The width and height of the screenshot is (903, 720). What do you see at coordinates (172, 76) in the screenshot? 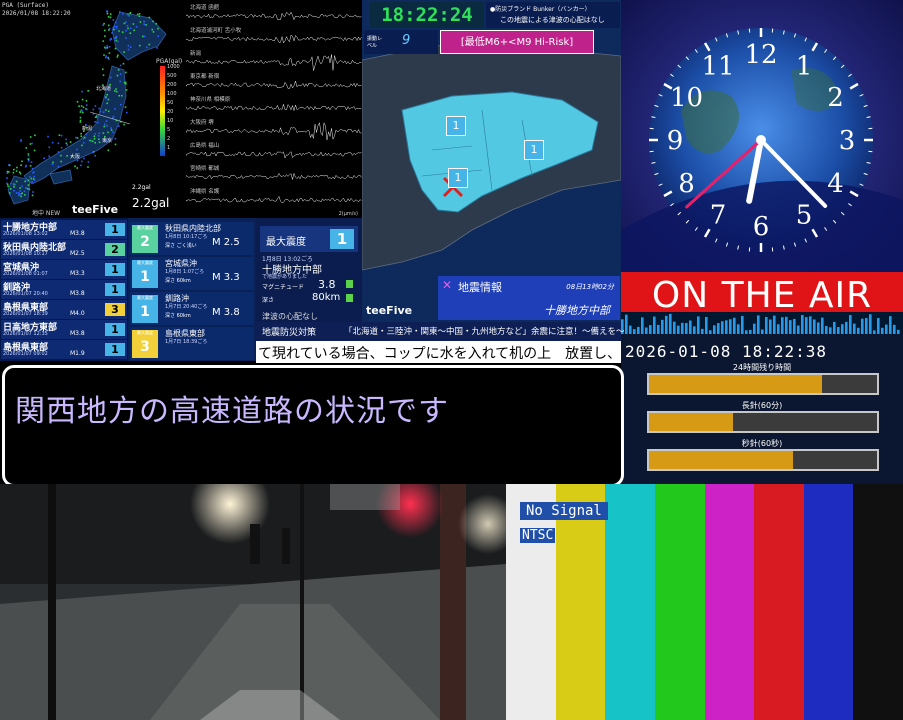
I see `pga-scale-tick: 500` at bounding box center [172, 76].